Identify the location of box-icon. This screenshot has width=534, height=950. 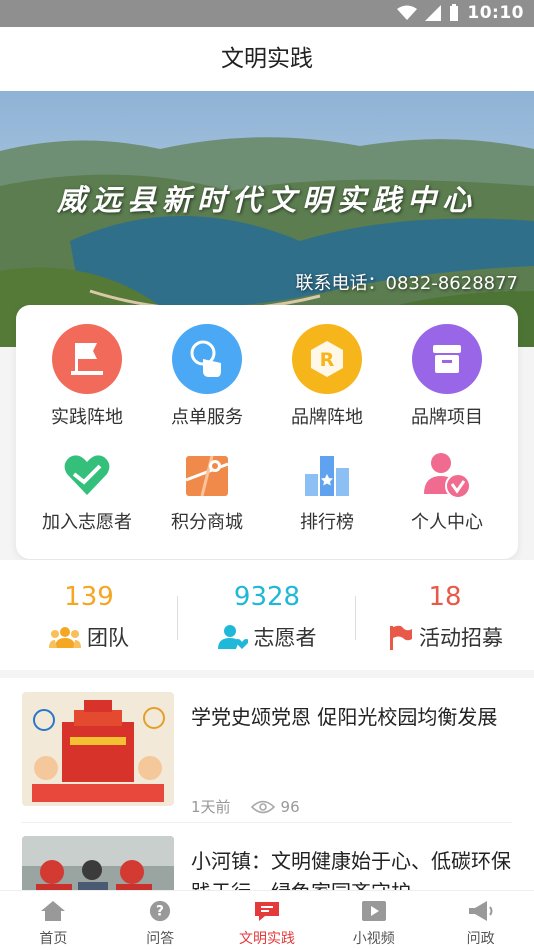
(447, 359).